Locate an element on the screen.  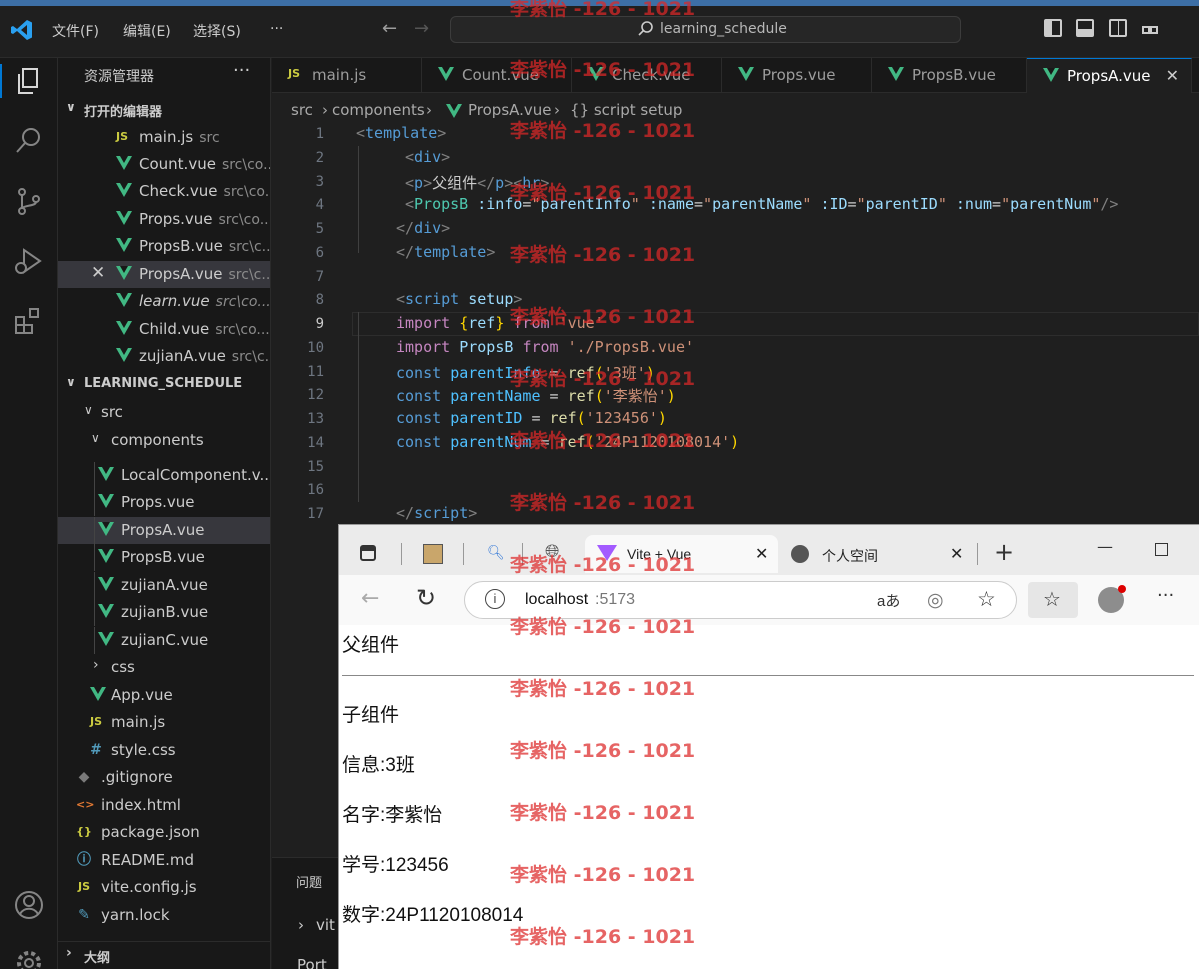
forward-arrow-icon: → is located at coordinates (421, 28).